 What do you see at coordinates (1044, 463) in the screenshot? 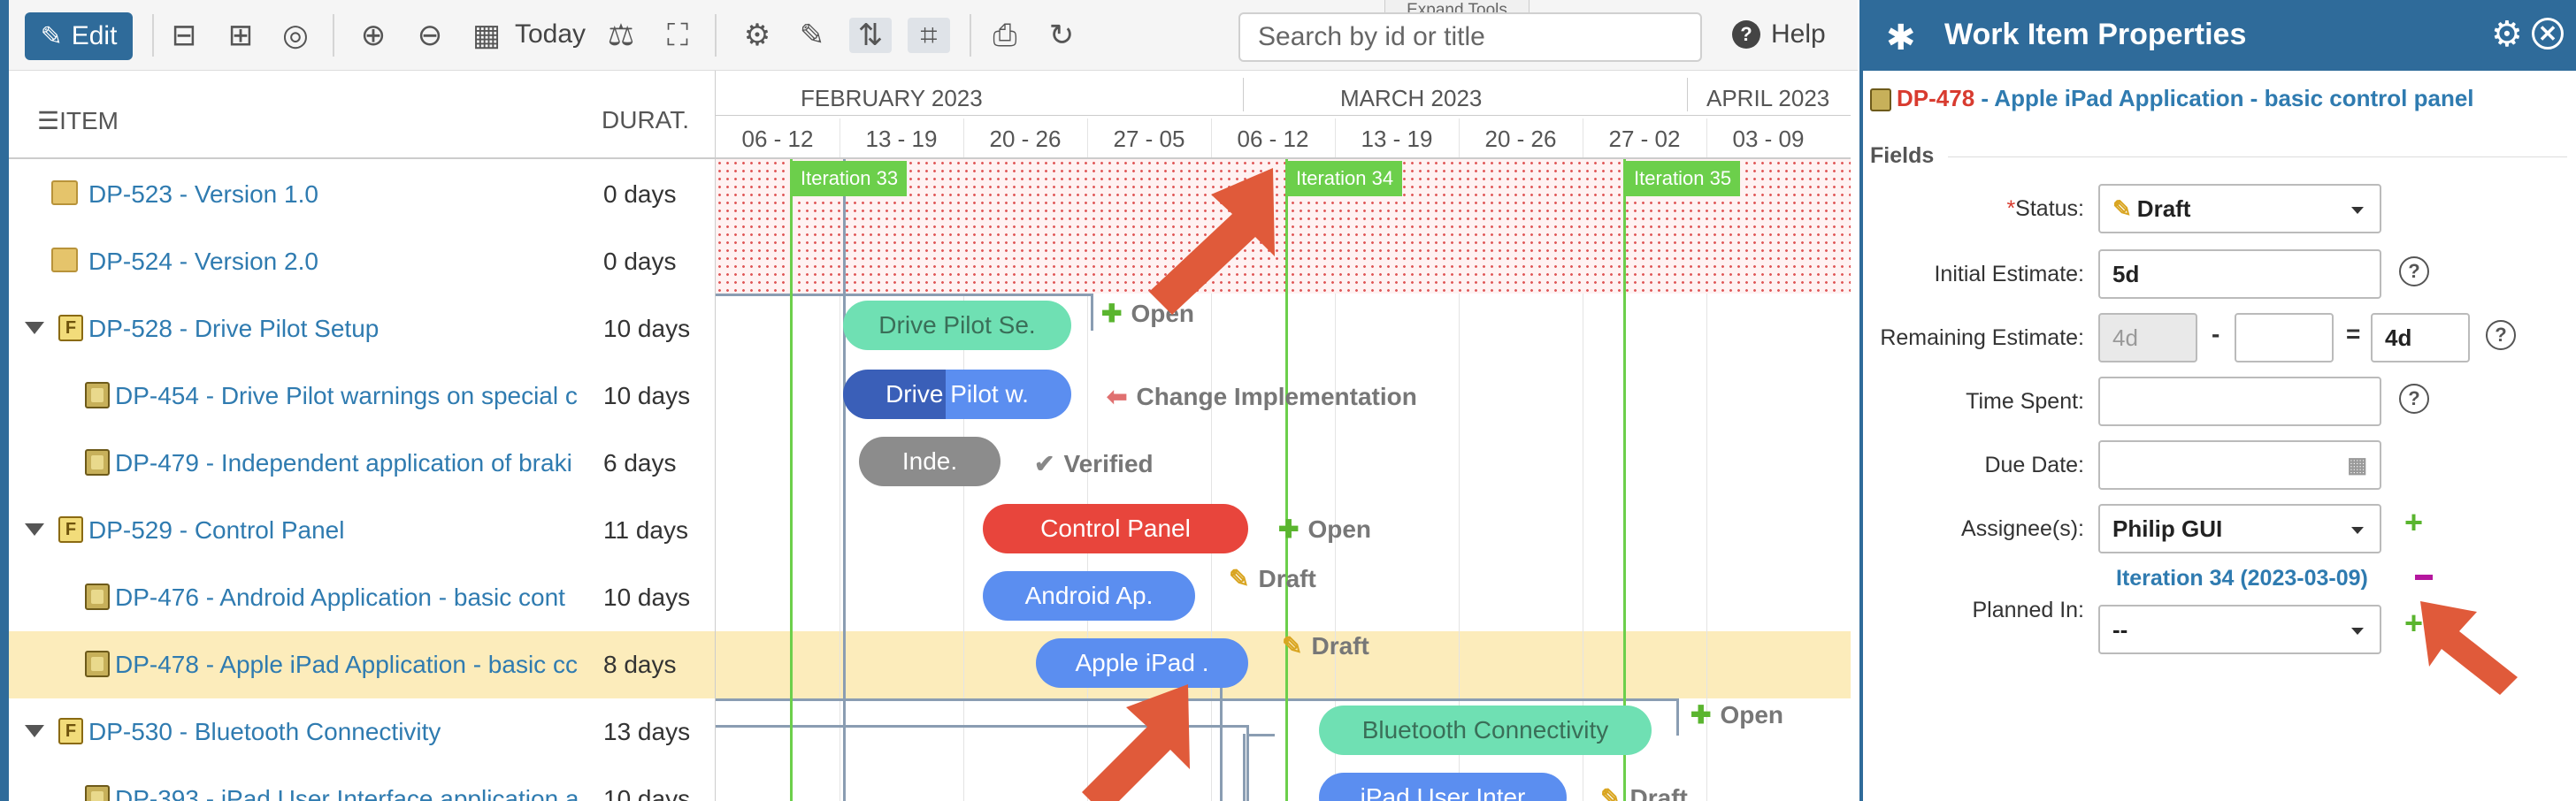
I see `check-icon: ✔` at bounding box center [1044, 463].